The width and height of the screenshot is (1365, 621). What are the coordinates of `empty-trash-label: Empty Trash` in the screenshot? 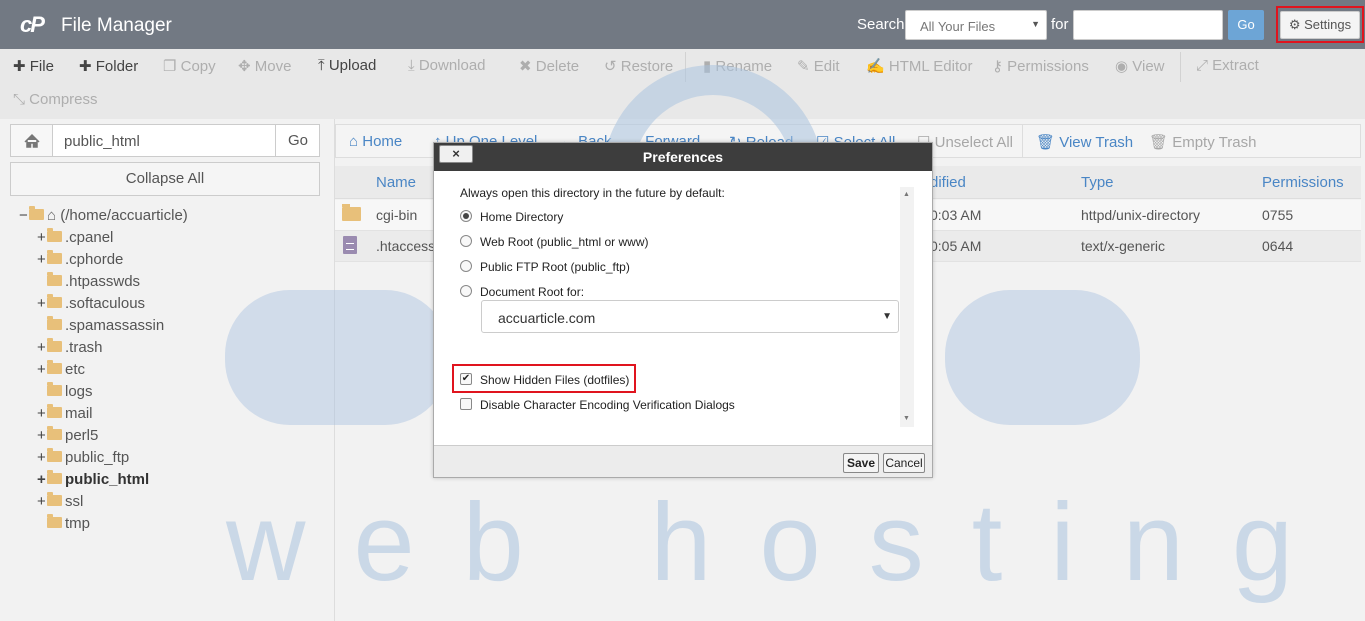 It's located at (1214, 142).